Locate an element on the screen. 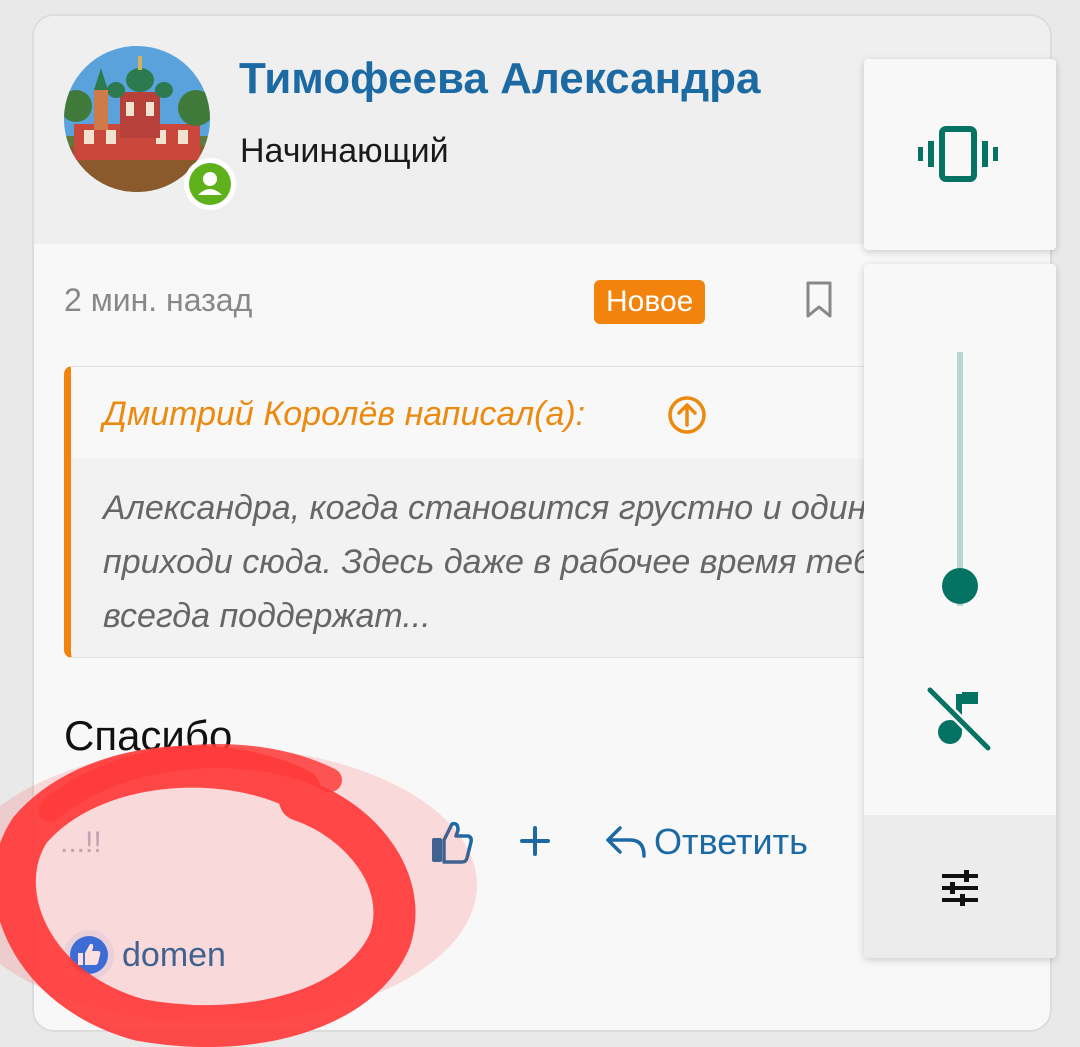 This screenshot has width=1080, height=1047. quote-author: Дмитрий Королёв написал(а): is located at coordinates (344, 414).